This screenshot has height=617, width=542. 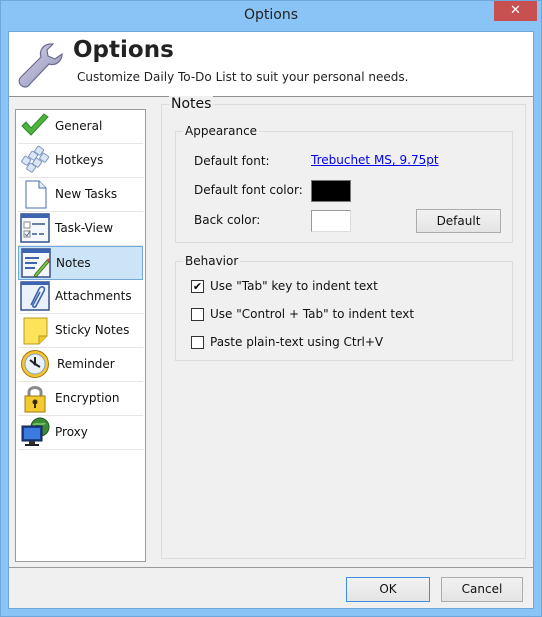 I want to click on ok-button: OK, so click(x=388, y=589).